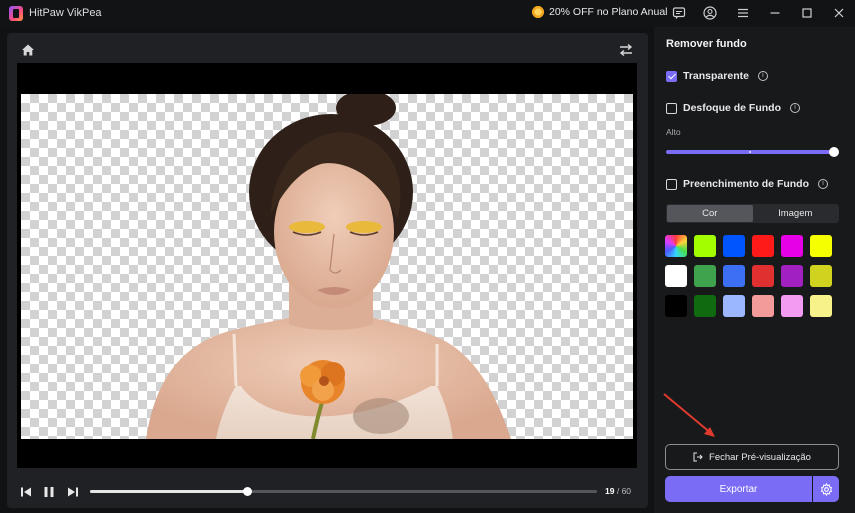 Image resolution: width=855 pixels, height=513 pixels. What do you see at coordinates (538, 12) in the screenshot?
I see `gift-icon` at bounding box center [538, 12].